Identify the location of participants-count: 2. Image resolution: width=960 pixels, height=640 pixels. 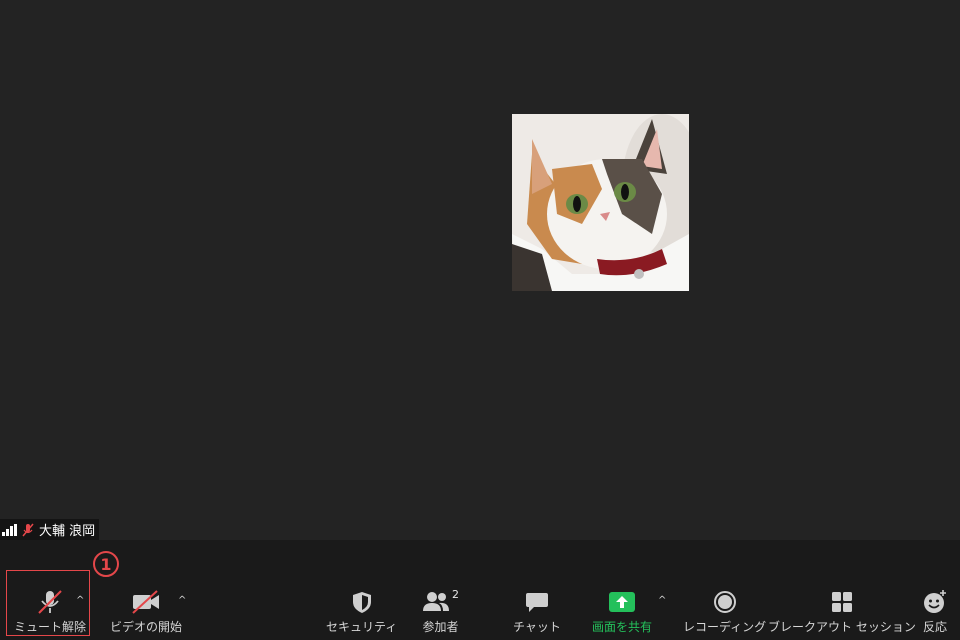
(455, 594).